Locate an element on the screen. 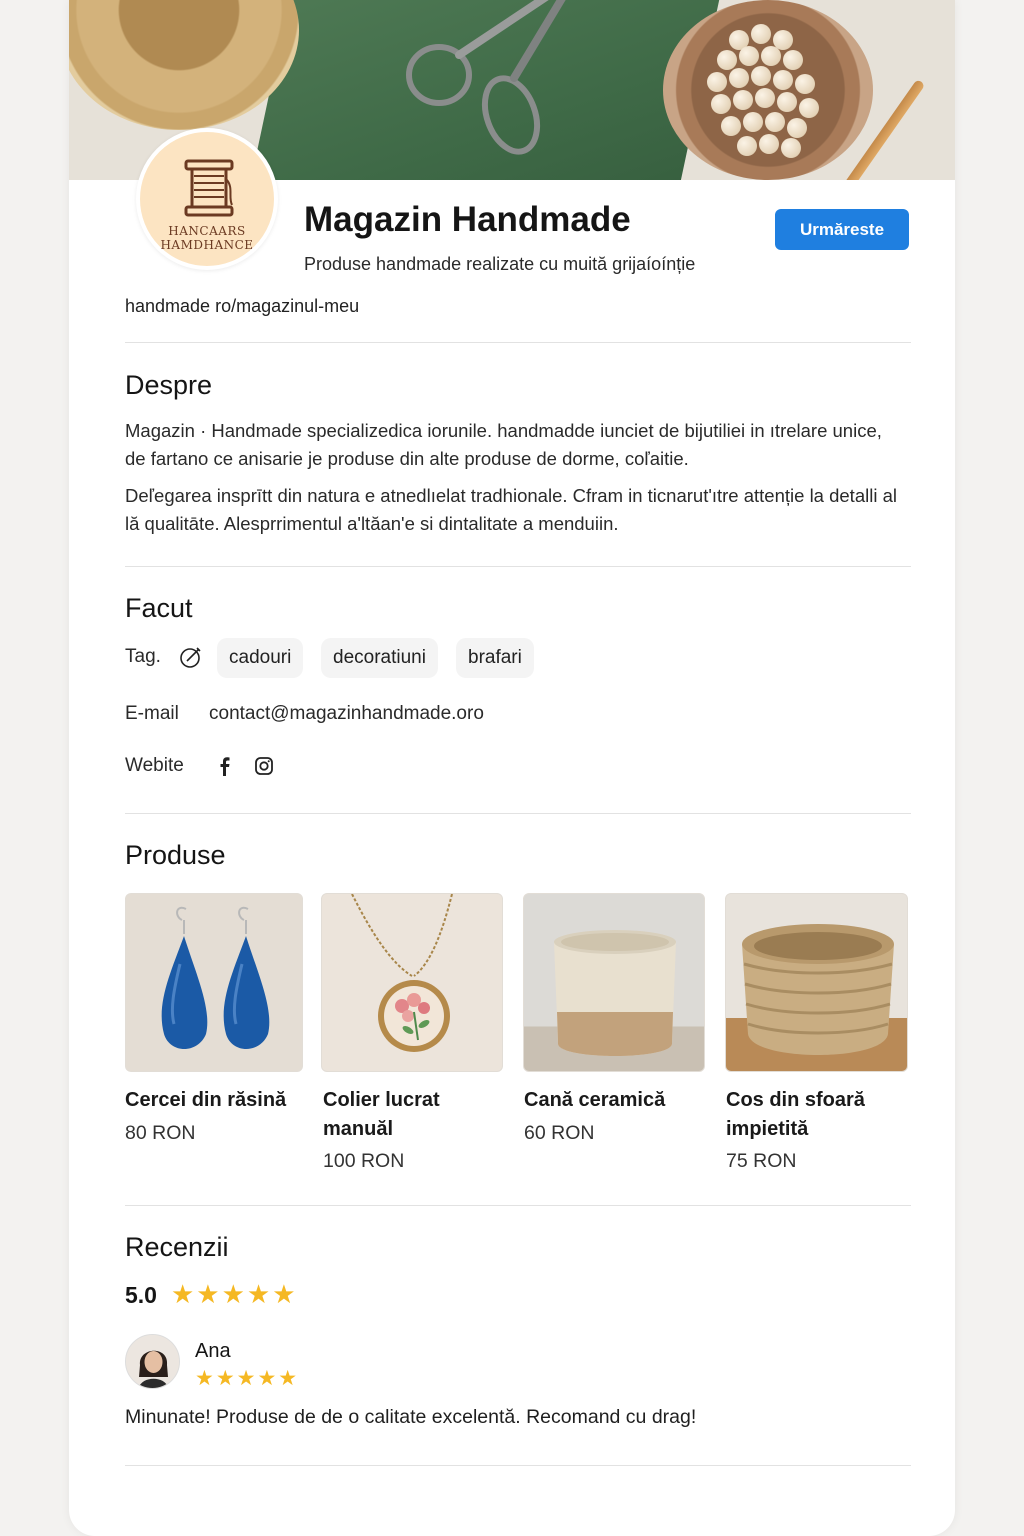  reviewer-name: Ana is located at coordinates (213, 1351).